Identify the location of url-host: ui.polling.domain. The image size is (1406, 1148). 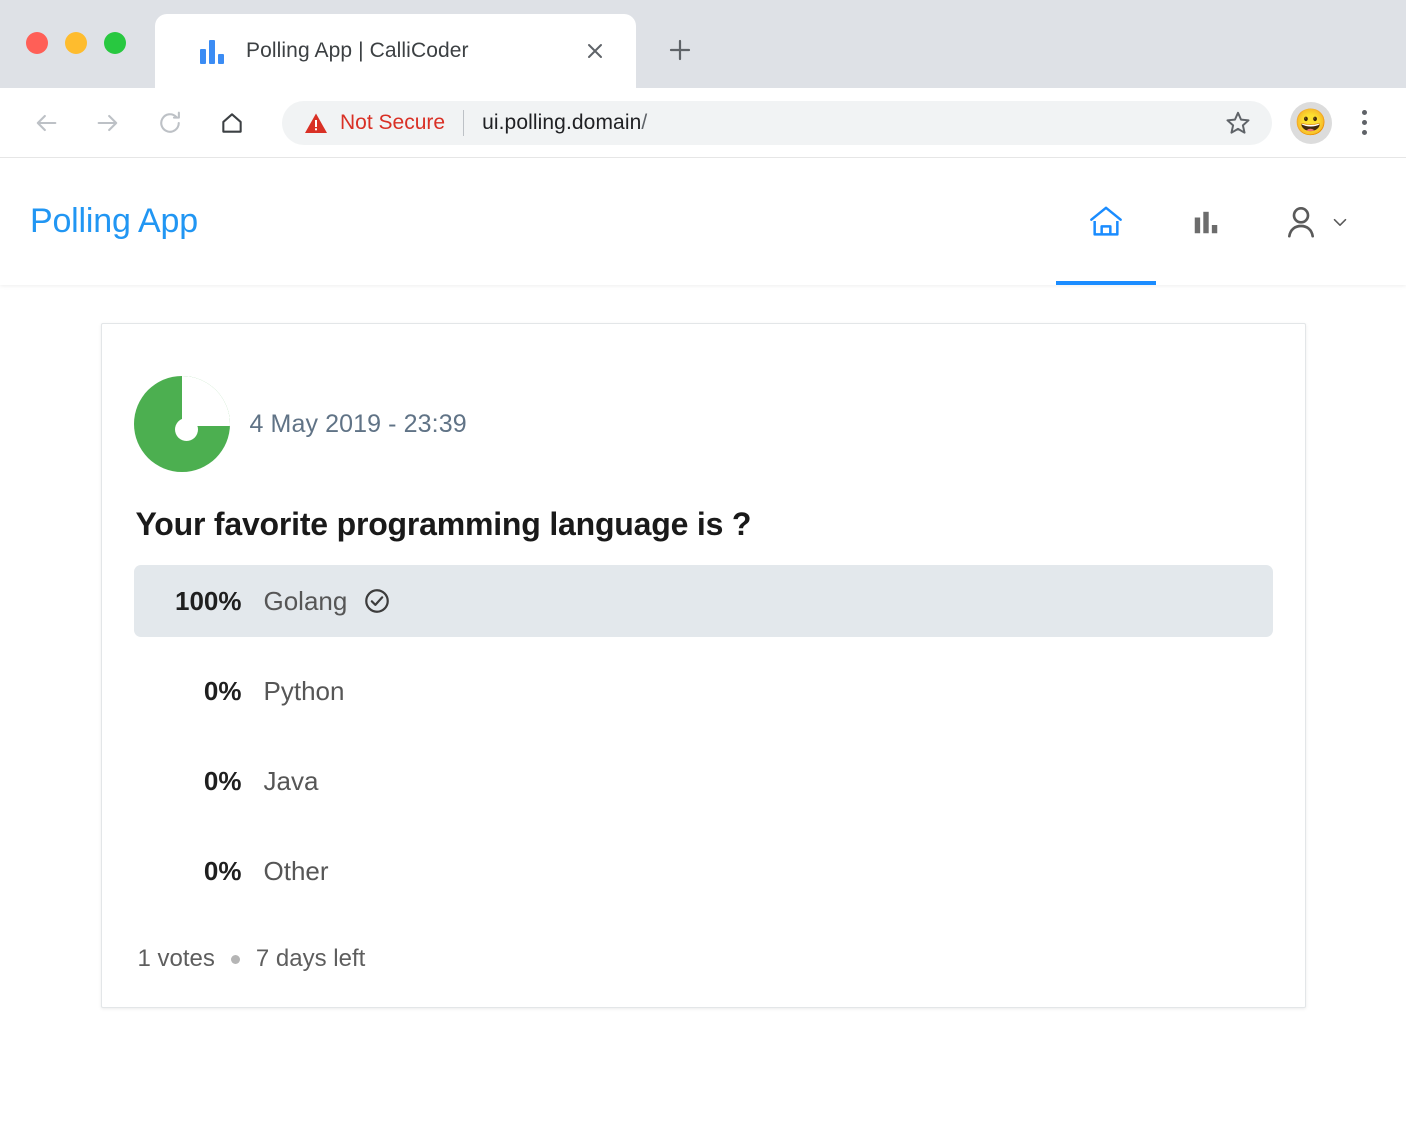
(562, 122).